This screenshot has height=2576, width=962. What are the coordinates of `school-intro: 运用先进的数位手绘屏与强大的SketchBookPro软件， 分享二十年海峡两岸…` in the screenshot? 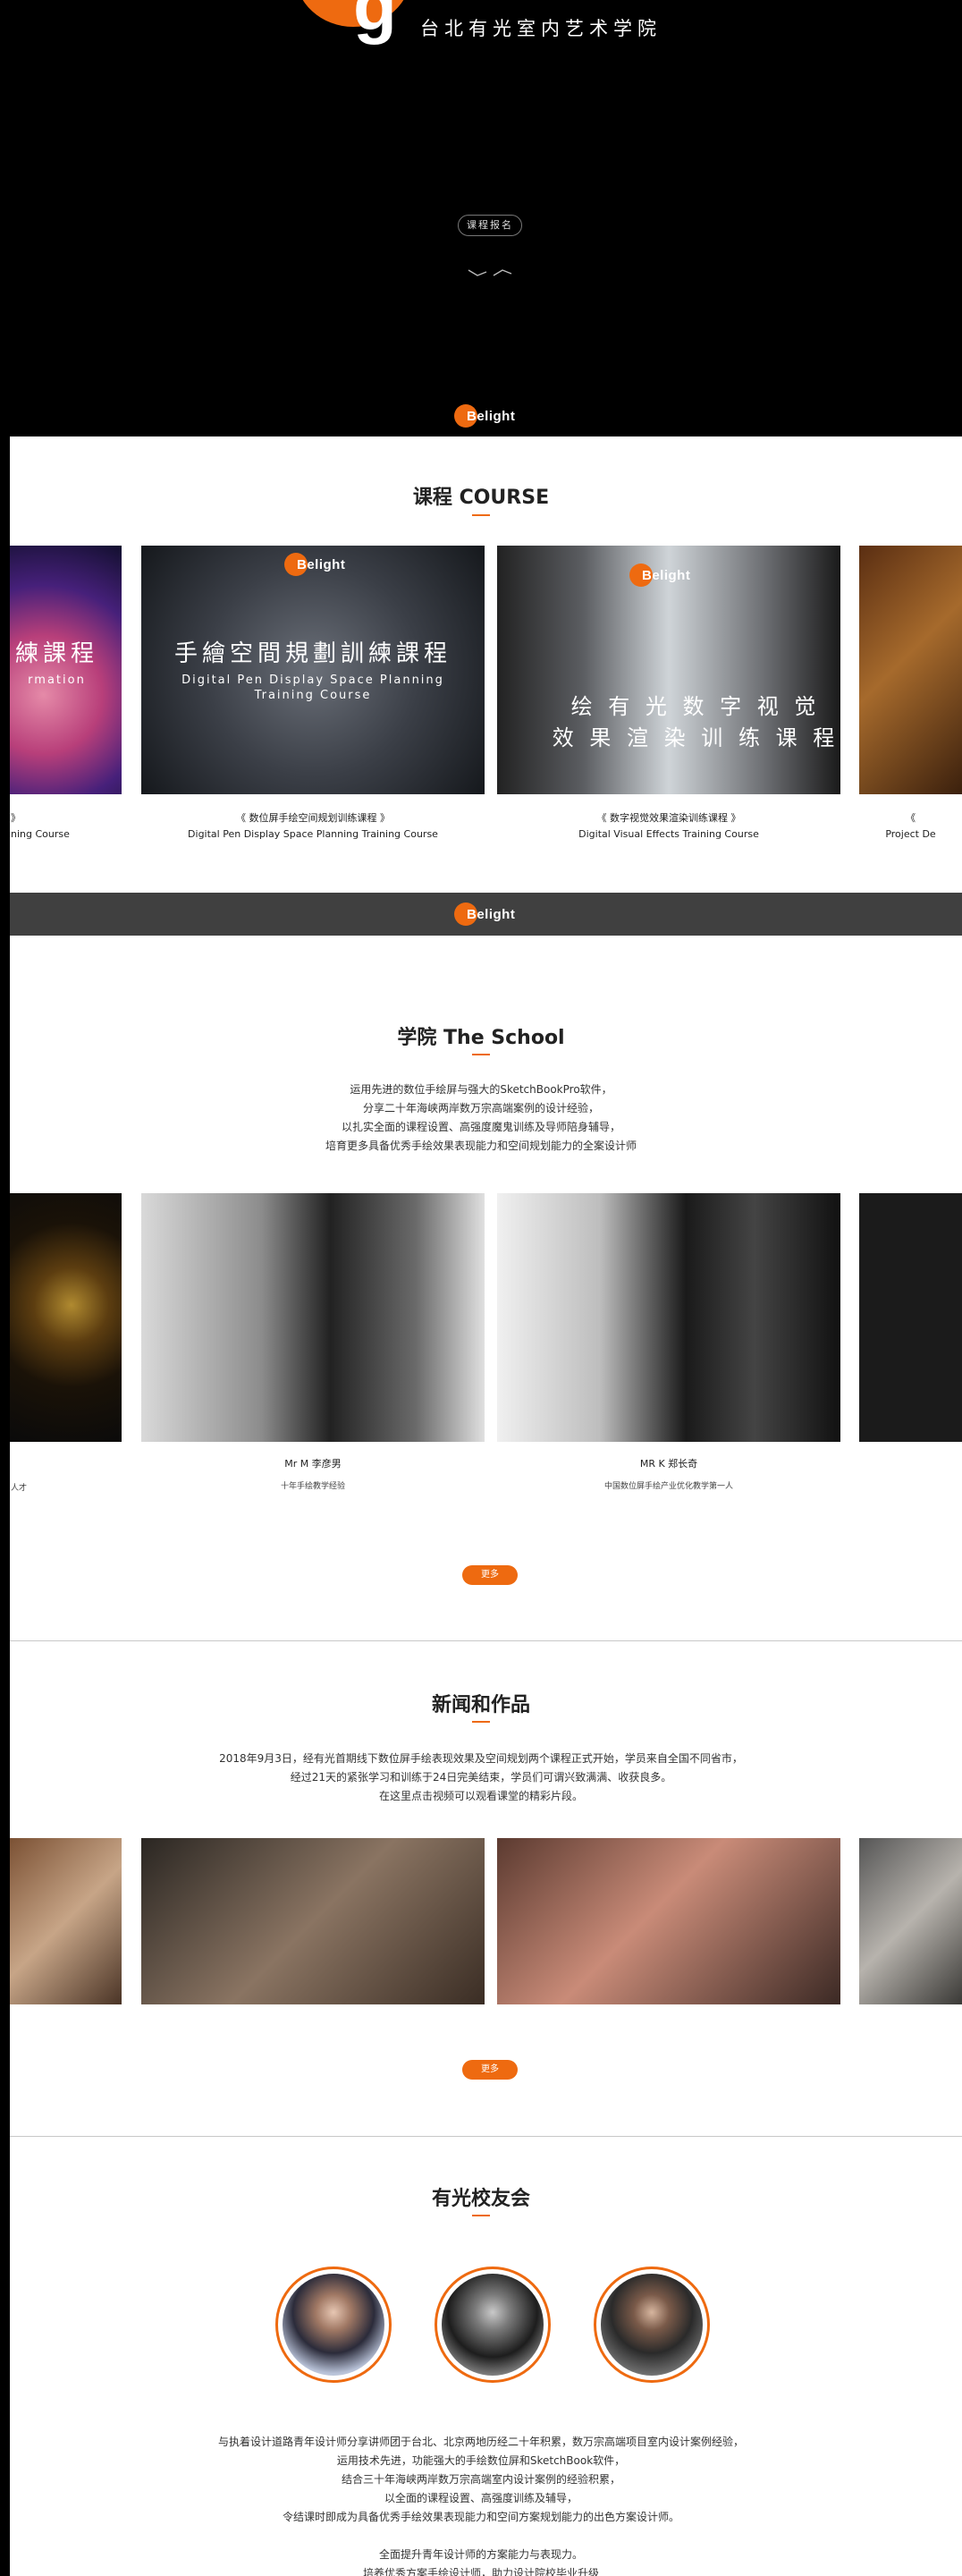 It's located at (481, 1117).